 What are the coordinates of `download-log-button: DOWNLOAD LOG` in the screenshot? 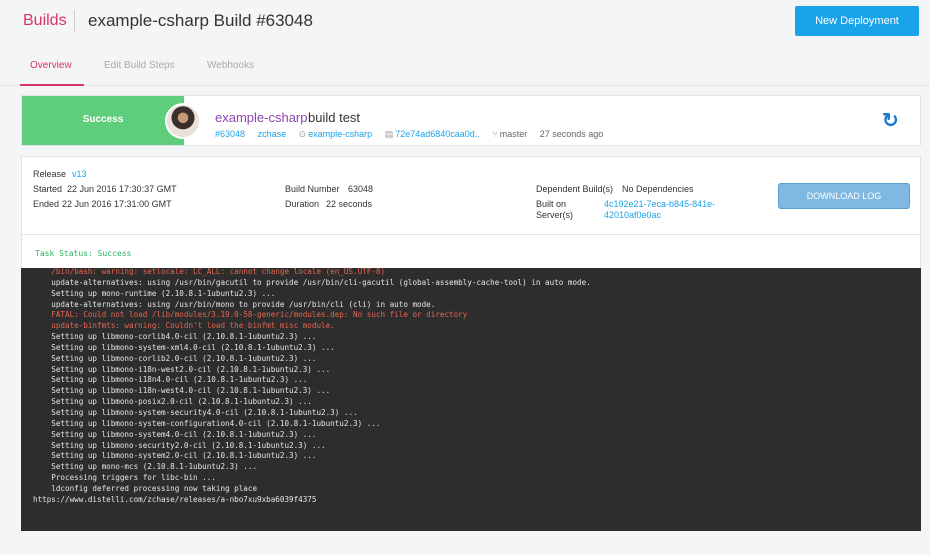 It's located at (844, 196).